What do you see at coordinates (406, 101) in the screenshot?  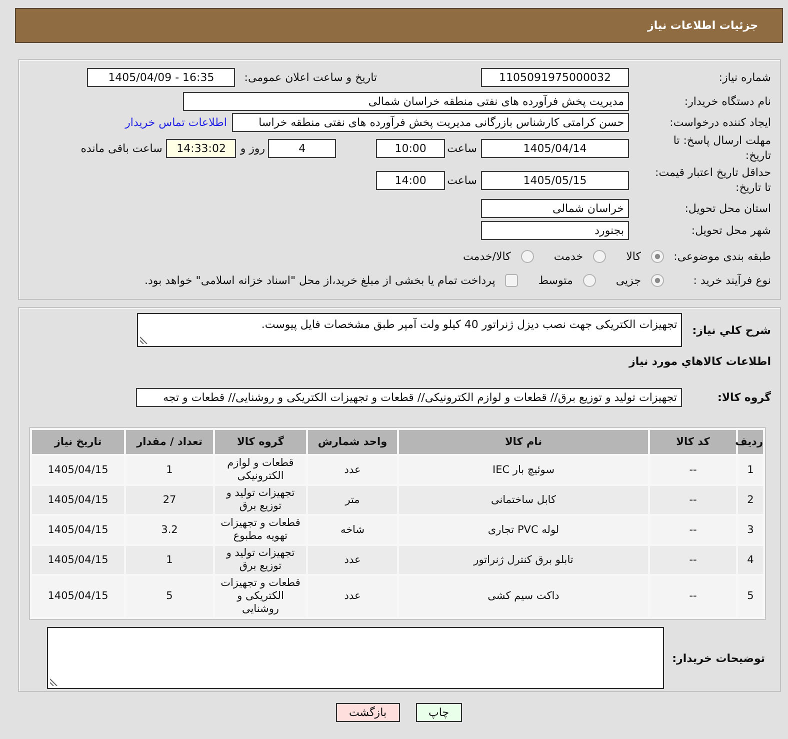 I see `buyer-name-field: مدیریت پخش فرآورده های نفتی منطقه خراسان شمالی` at bounding box center [406, 101].